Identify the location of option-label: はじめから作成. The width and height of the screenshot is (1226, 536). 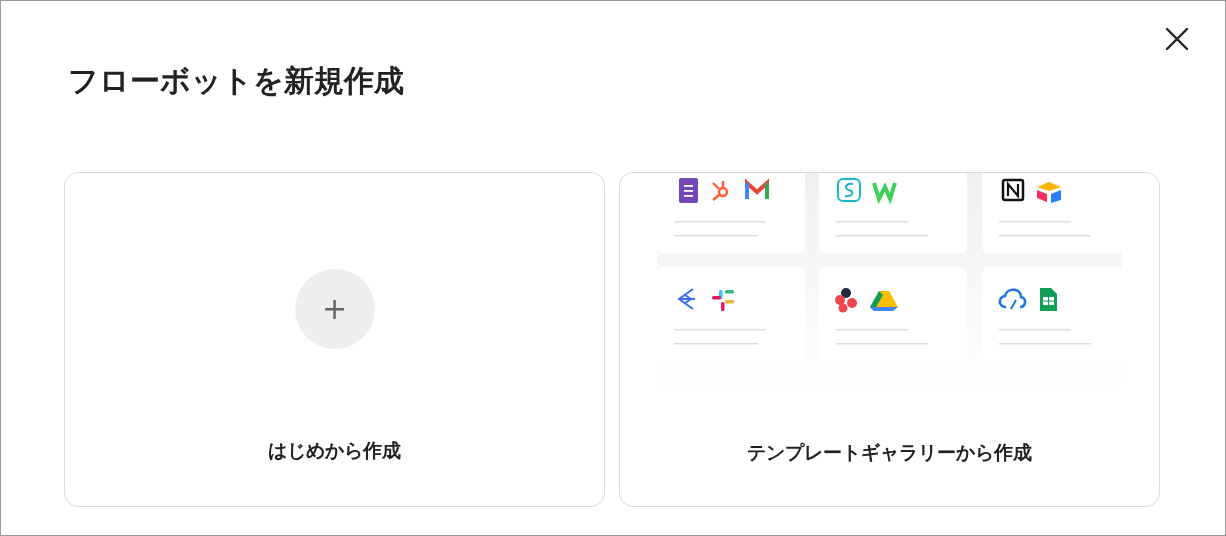
(334, 450).